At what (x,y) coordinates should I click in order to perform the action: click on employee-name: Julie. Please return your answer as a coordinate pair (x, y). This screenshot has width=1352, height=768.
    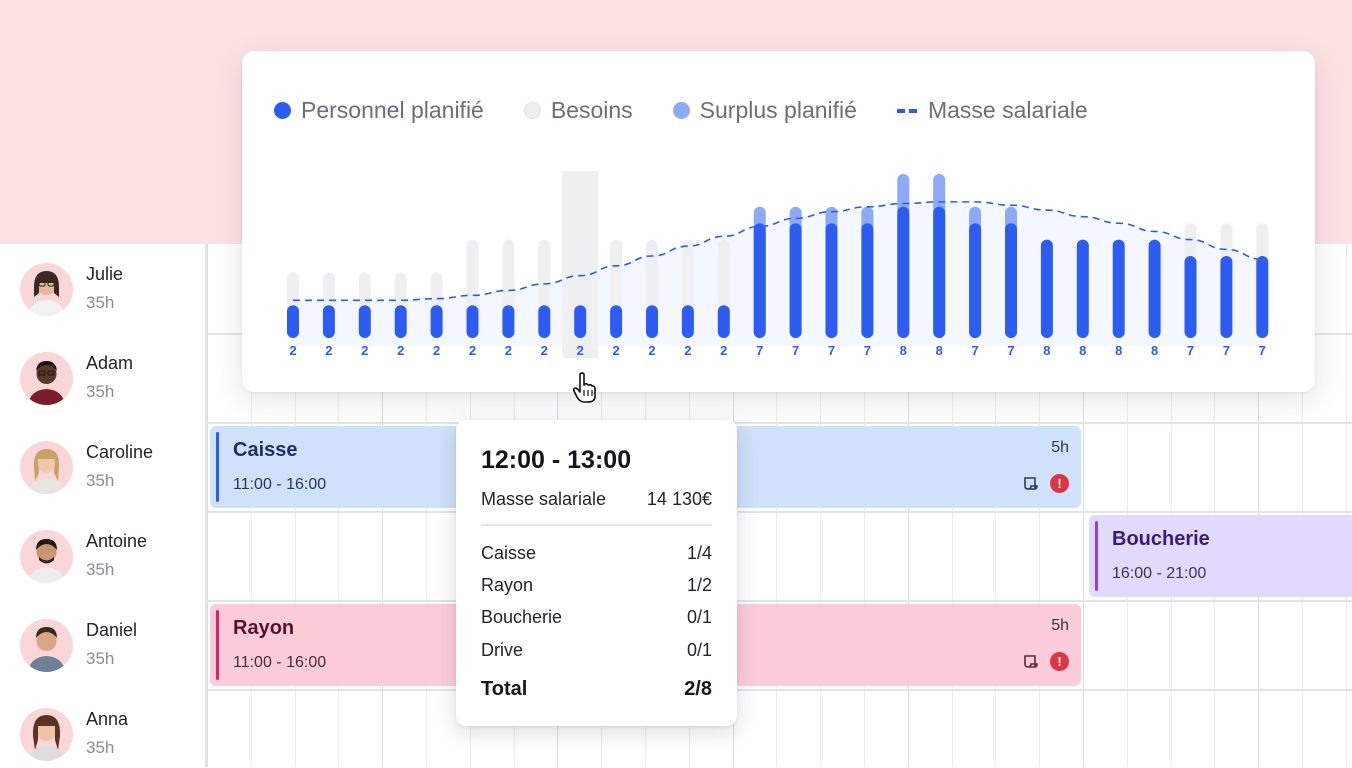
    Looking at the image, I should click on (105, 274).